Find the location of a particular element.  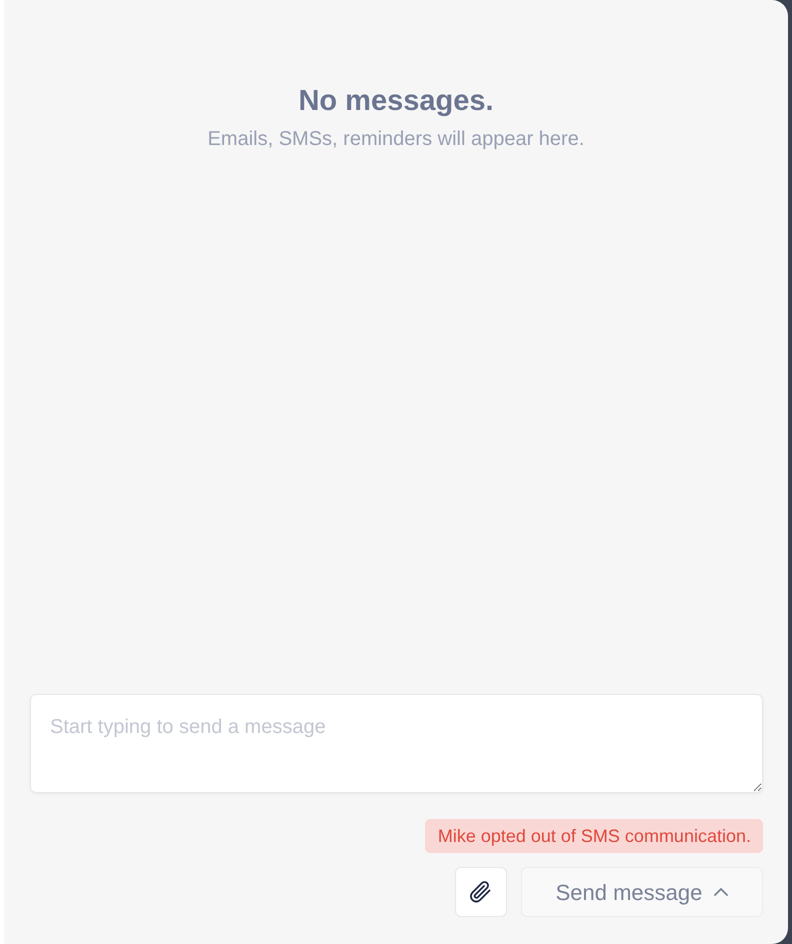

paperclip-icon is located at coordinates (481, 892).